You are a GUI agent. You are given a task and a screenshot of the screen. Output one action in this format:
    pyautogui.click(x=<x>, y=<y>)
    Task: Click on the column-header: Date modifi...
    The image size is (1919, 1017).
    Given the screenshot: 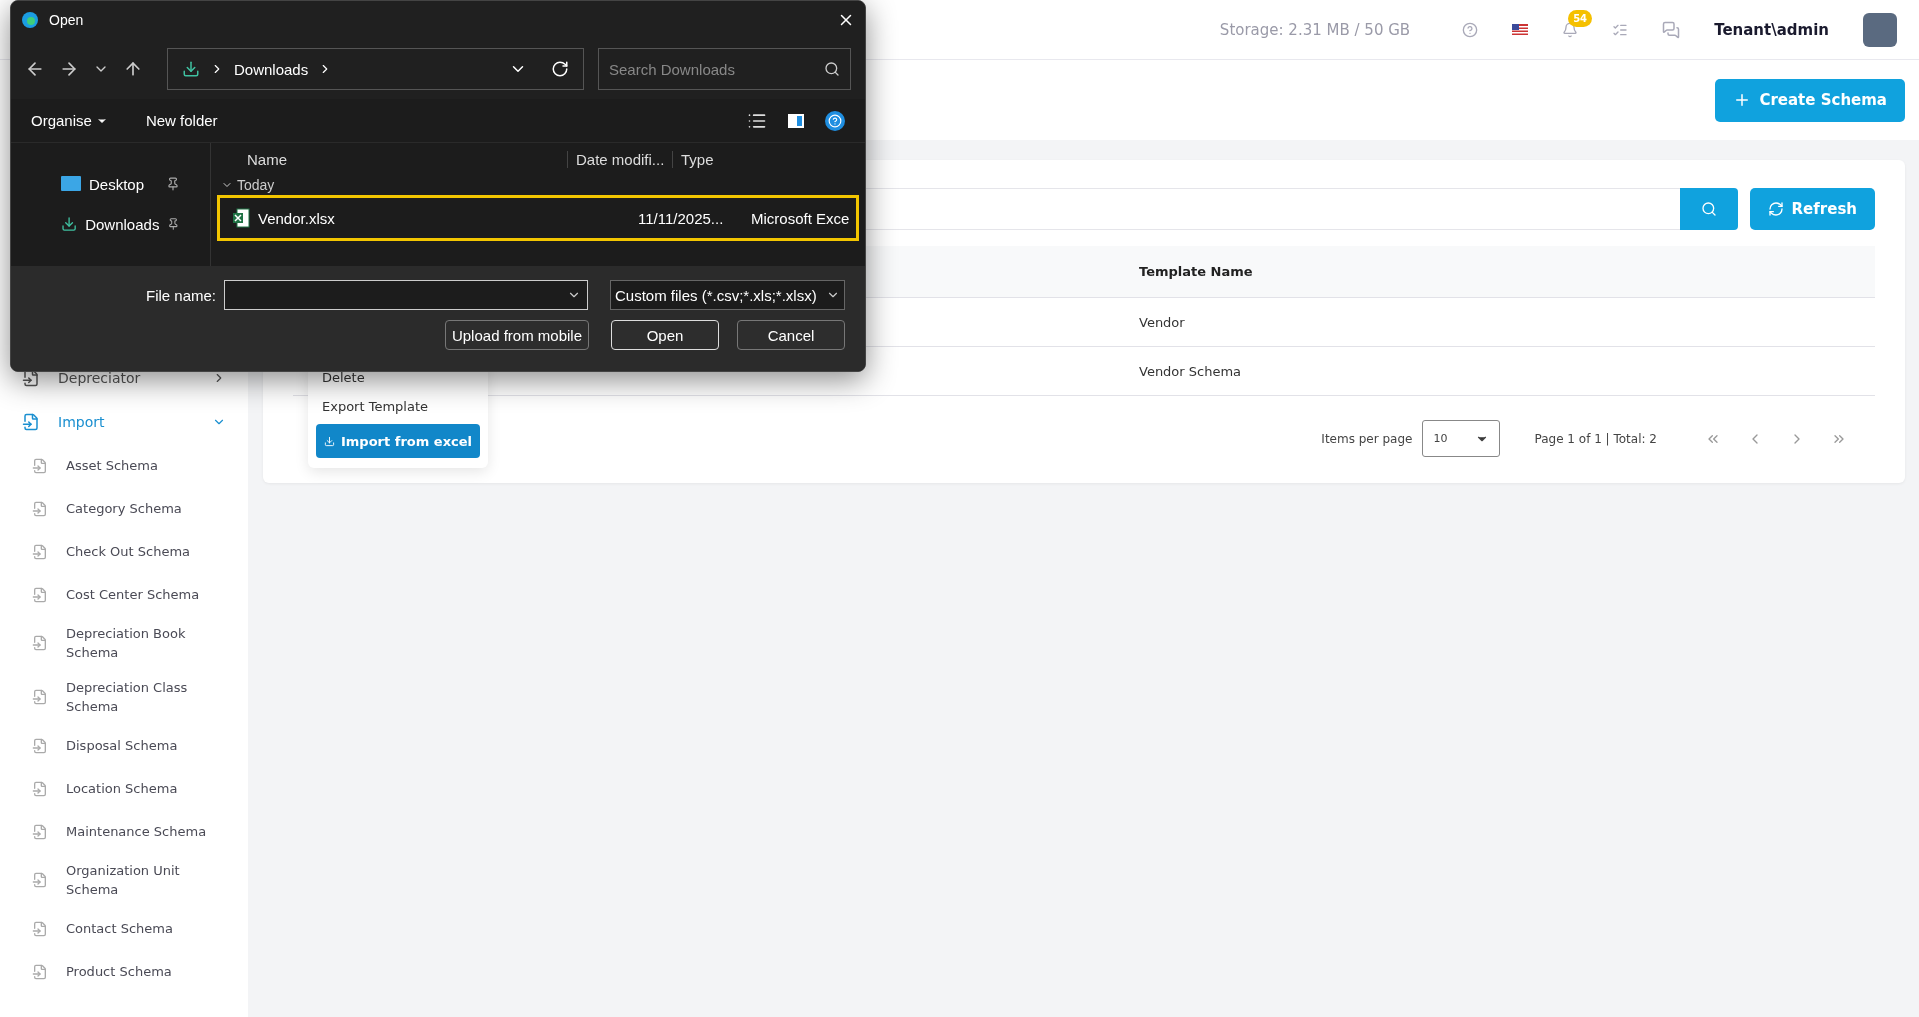 What is the action you would take?
    pyautogui.click(x=619, y=159)
    